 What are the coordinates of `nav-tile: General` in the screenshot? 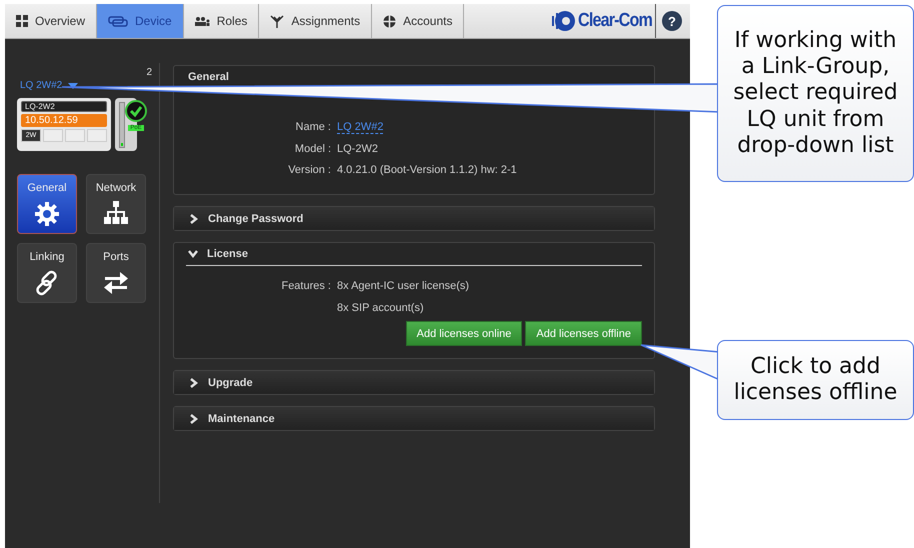 It's located at (47, 204).